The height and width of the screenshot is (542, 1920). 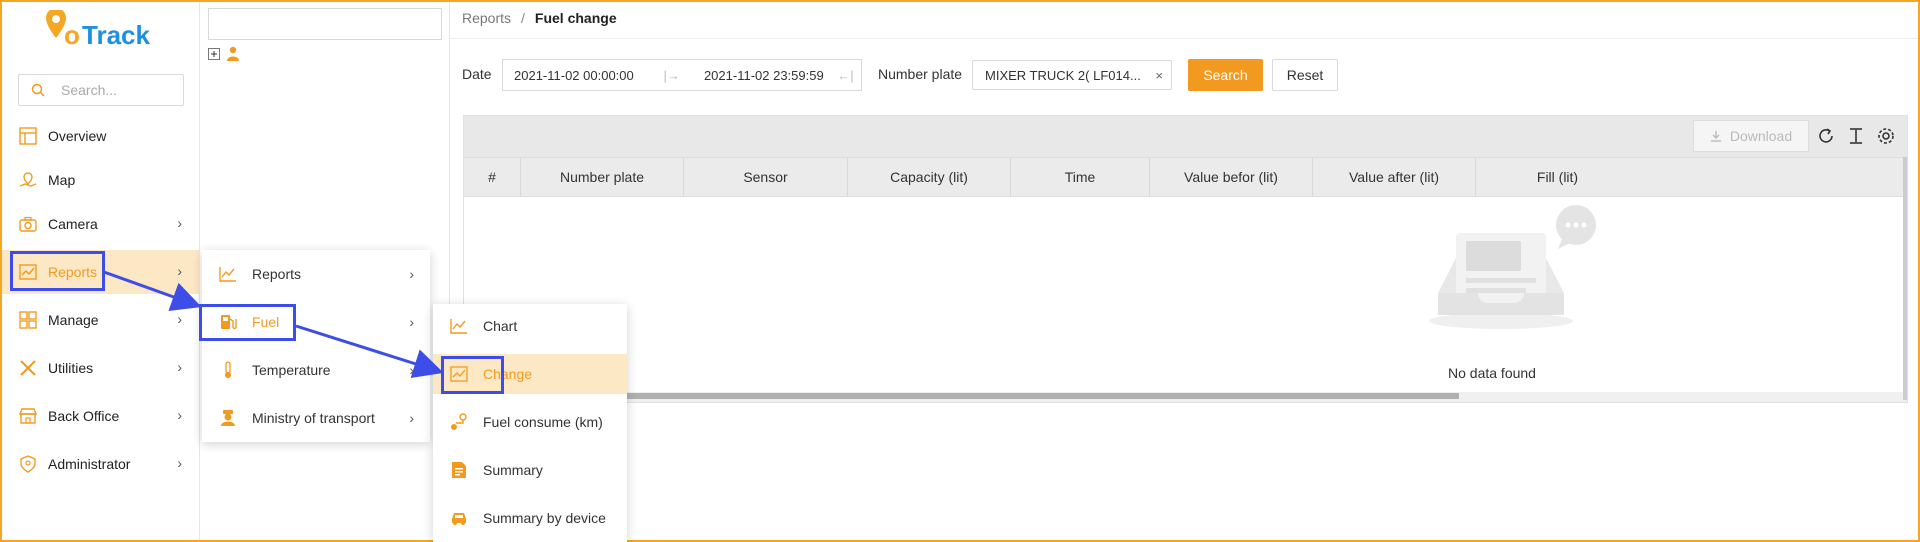 What do you see at coordinates (1826, 136) in the screenshot?
I see `refresh-icon` at bounding box center [1826, 136].